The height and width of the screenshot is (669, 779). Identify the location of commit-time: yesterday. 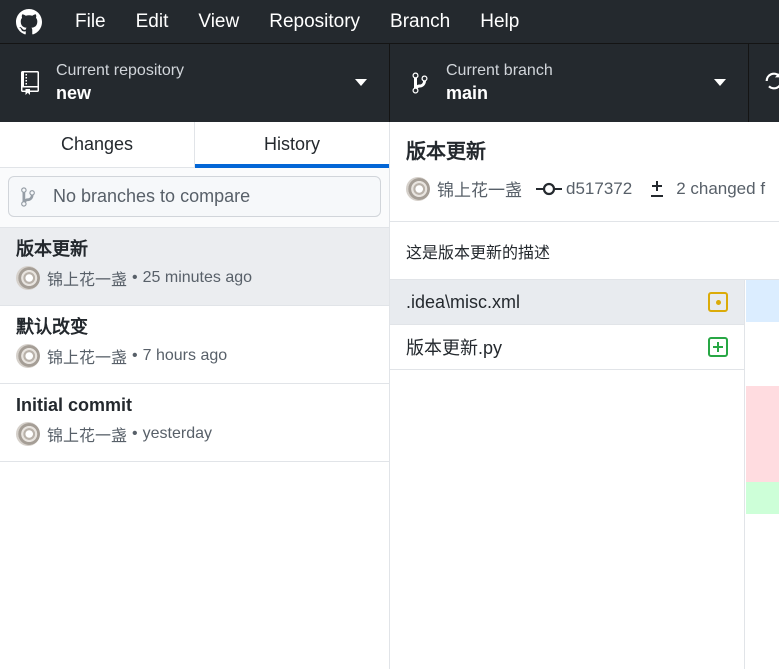
(177, 433).